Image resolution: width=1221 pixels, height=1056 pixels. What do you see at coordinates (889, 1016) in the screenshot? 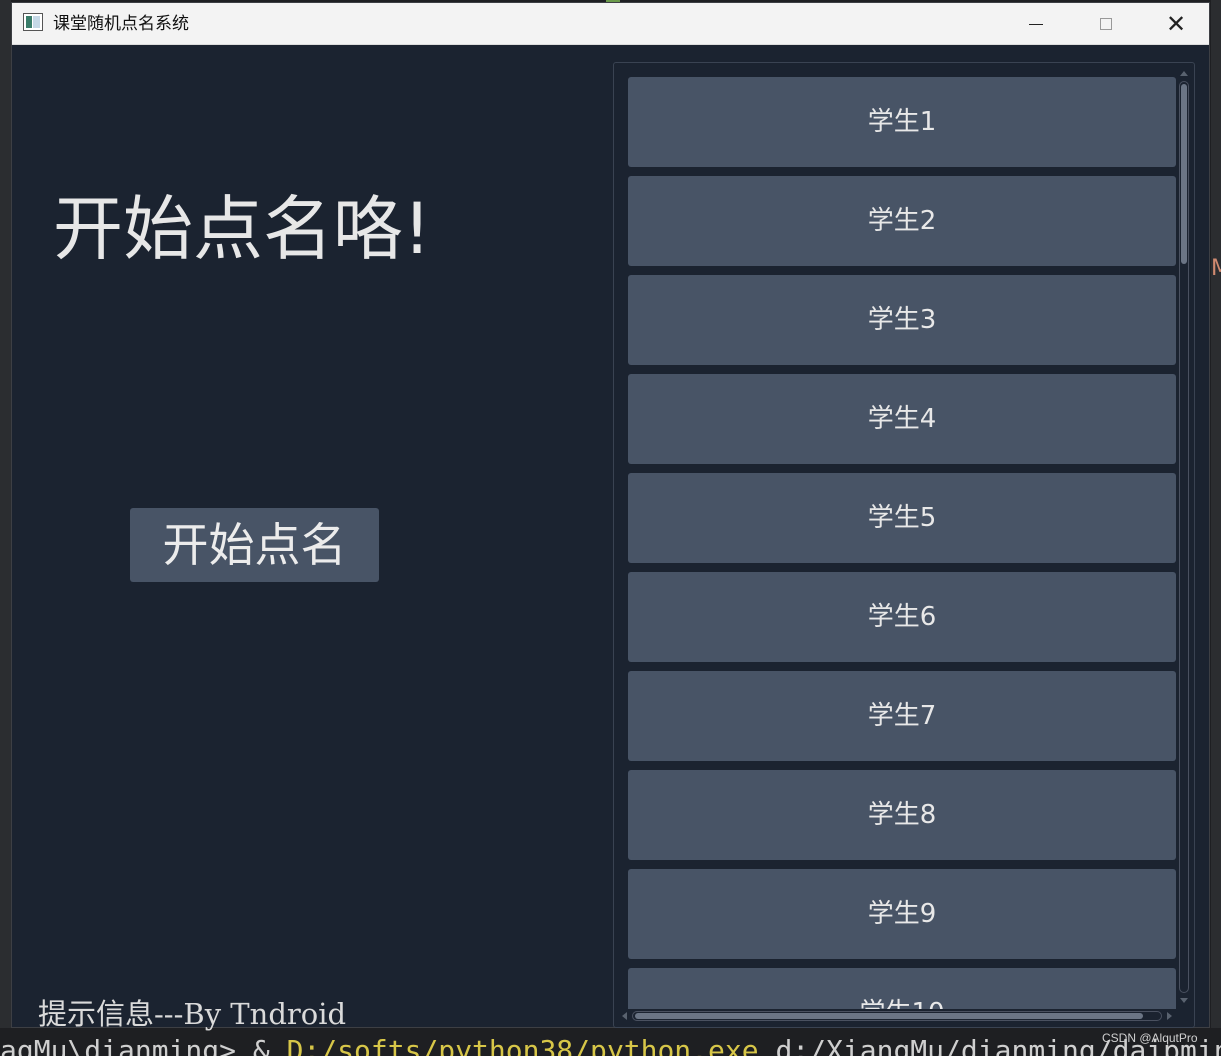
I see `horizontal-scroll-thumb` at bounding box center [889, 1016].